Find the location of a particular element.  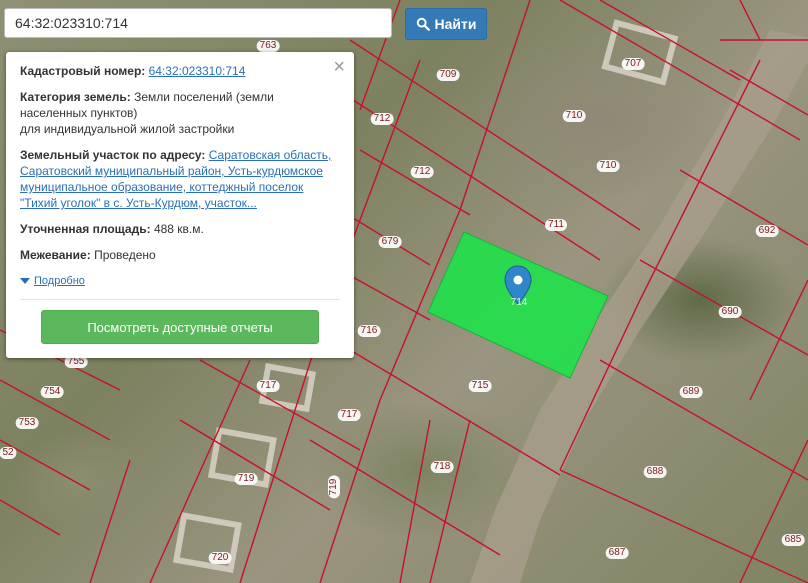

search-icon is located at coordinates (423, 24).